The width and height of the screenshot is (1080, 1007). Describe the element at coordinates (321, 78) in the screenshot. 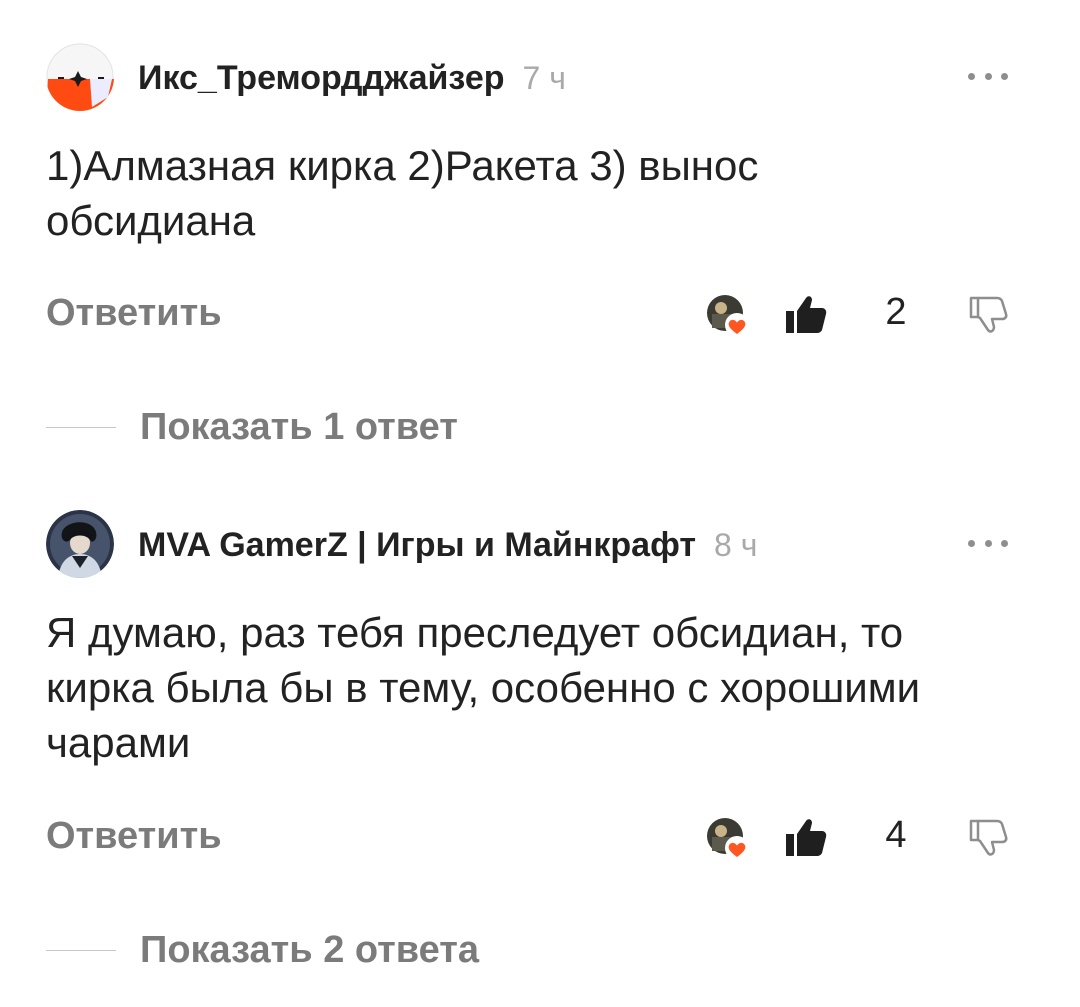

I see `author-name: Икс_Тремордджайзер` at that location.